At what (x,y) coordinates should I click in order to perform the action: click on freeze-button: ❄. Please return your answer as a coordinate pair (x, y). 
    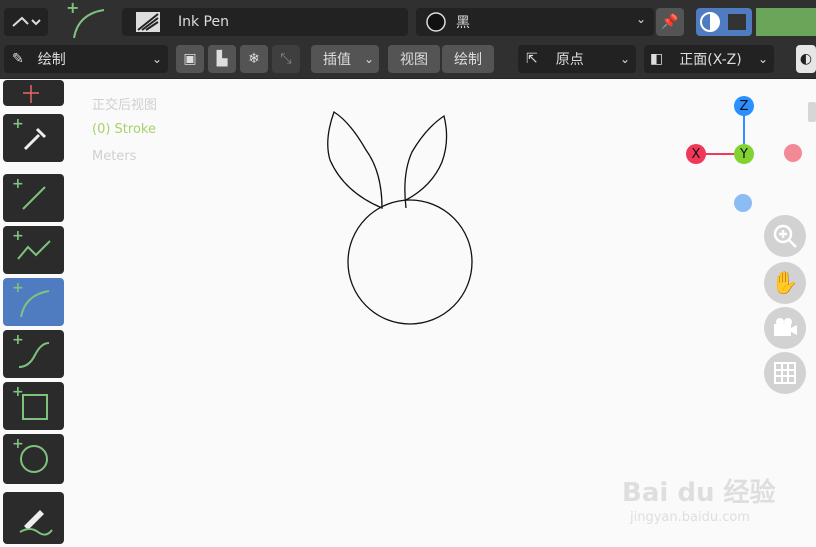
    Looking at the image, I should click on (254, 59).